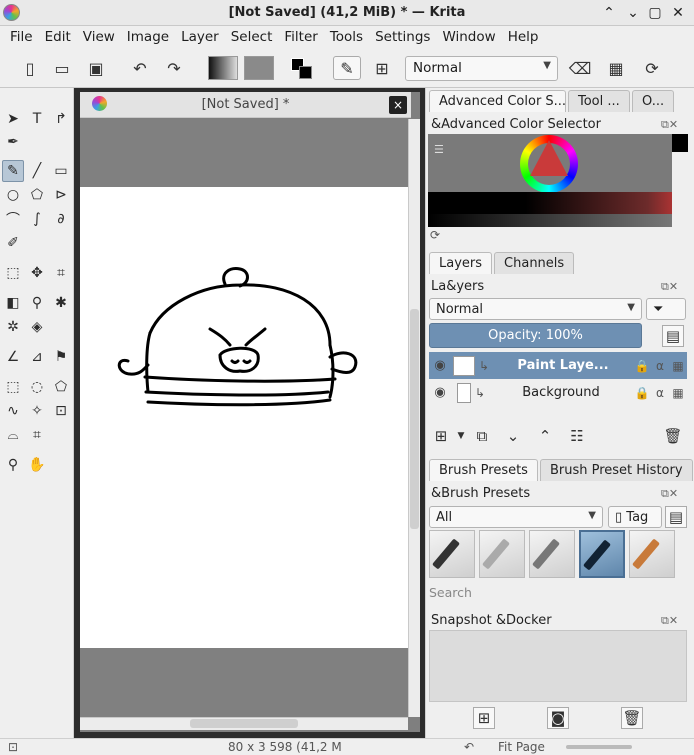 This screenshot has width=694, height=755. Describe the element at coordinates (461, 436) in the screenshot. I see `chevron-down-icon: ▼` at that location.